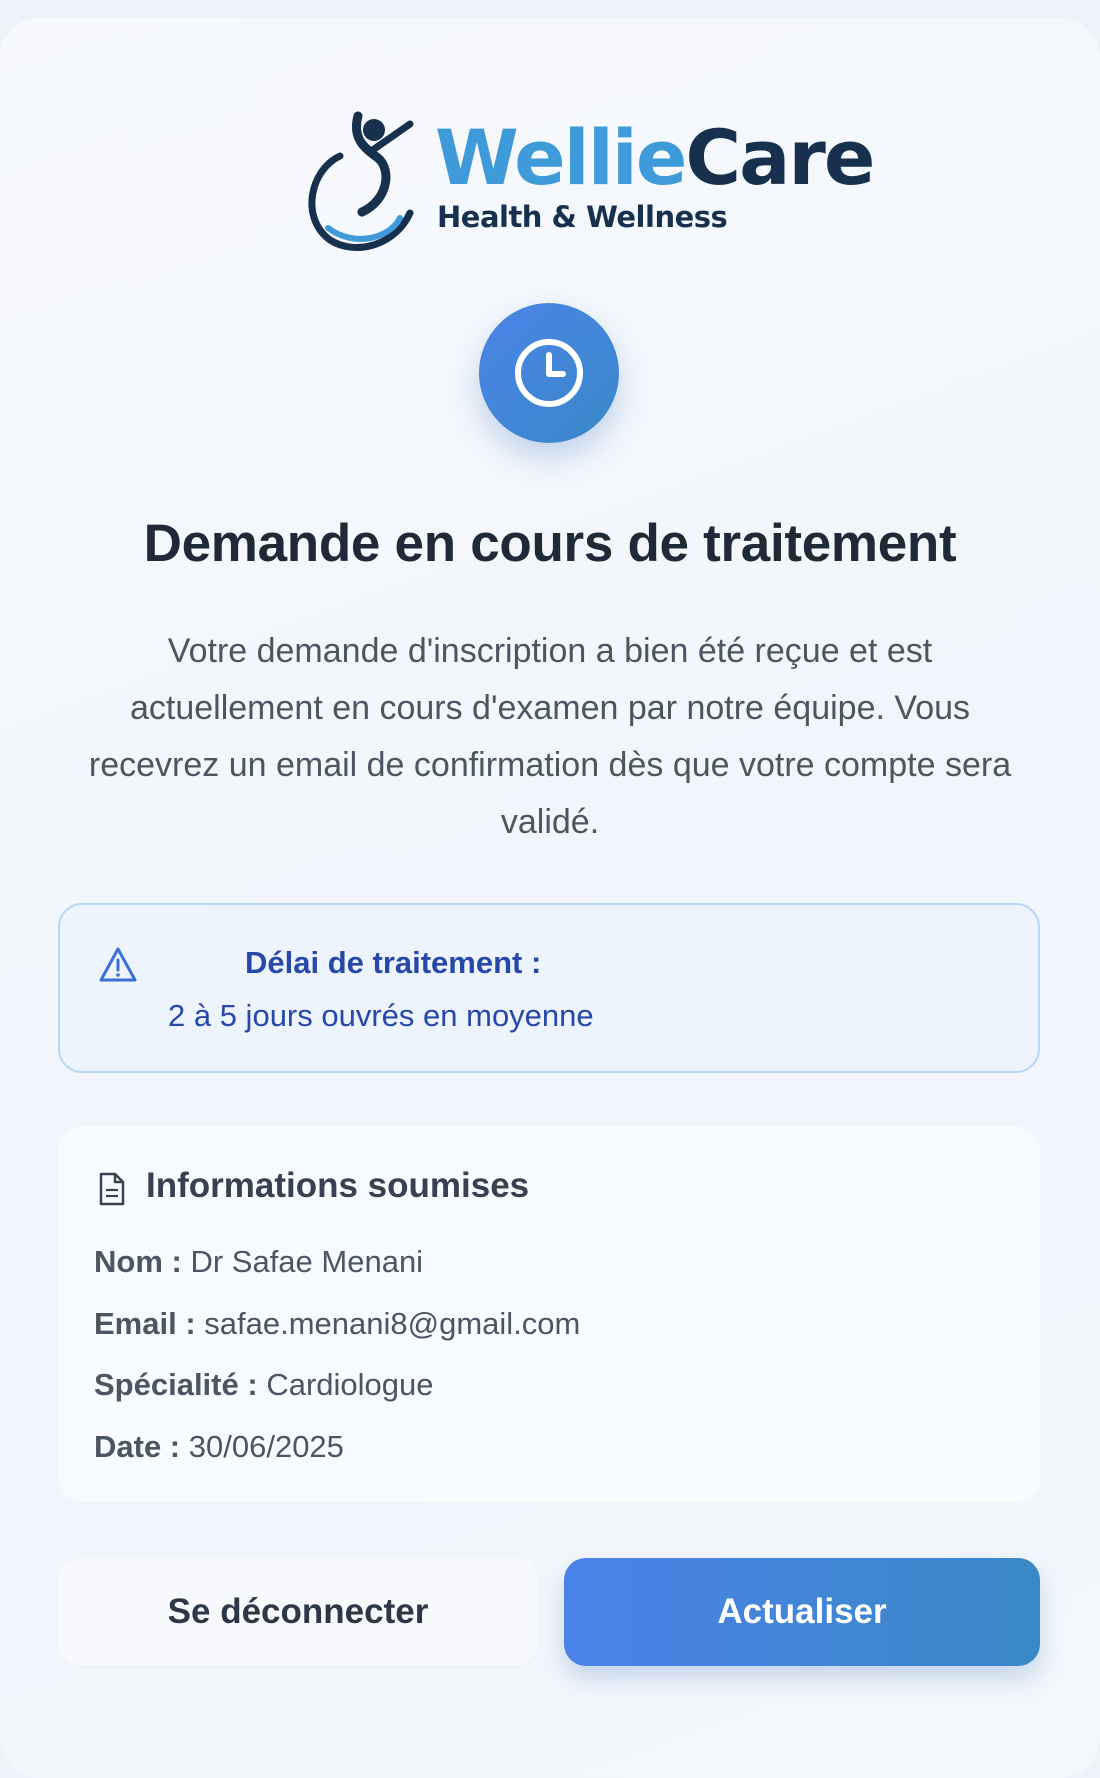 The image size is (1100, 1778). What do you see at coordinates (266, 1446) in the screenshot?
I see `info-date-value: 30/06/2025` at bounding box center [266, 1446].